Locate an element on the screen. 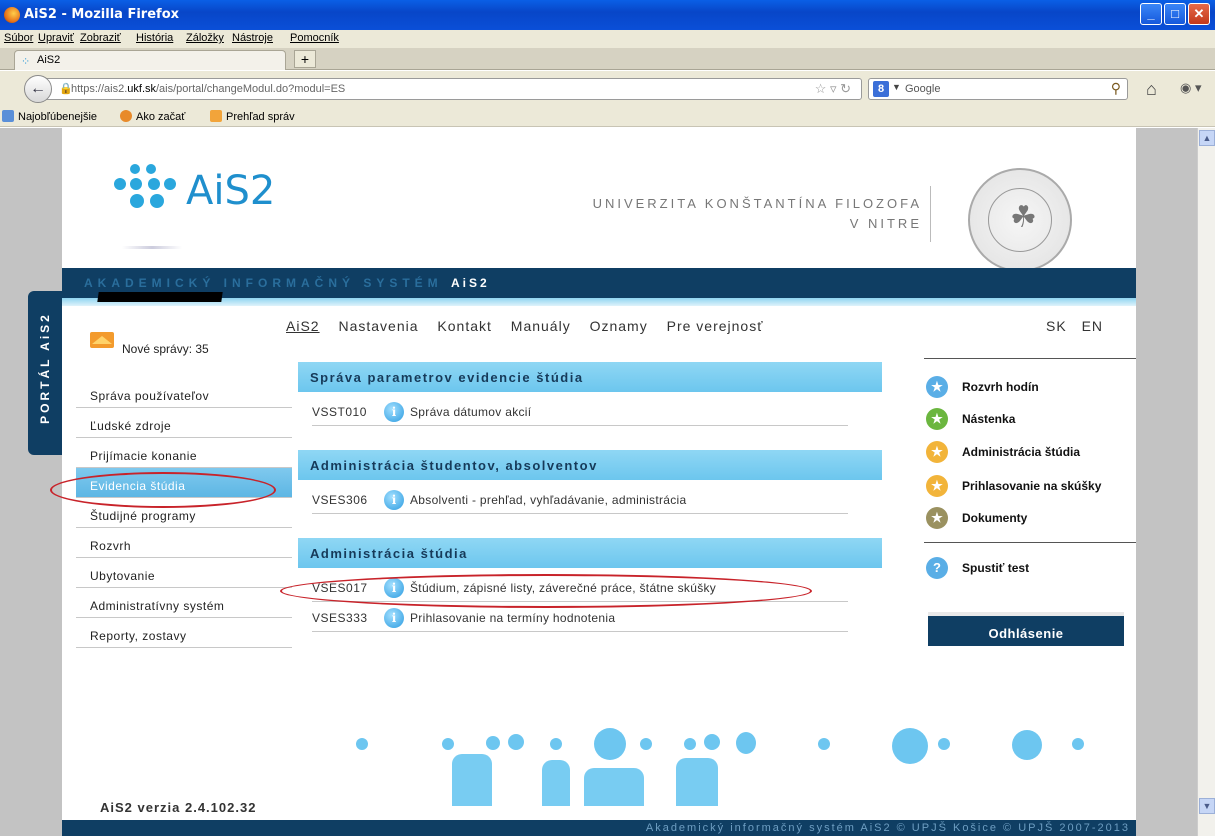 The width and height of the screenshot is (1215, 836). bookmark-most-visited: Najobľúbenejšie is located at coordinates (49, 116).